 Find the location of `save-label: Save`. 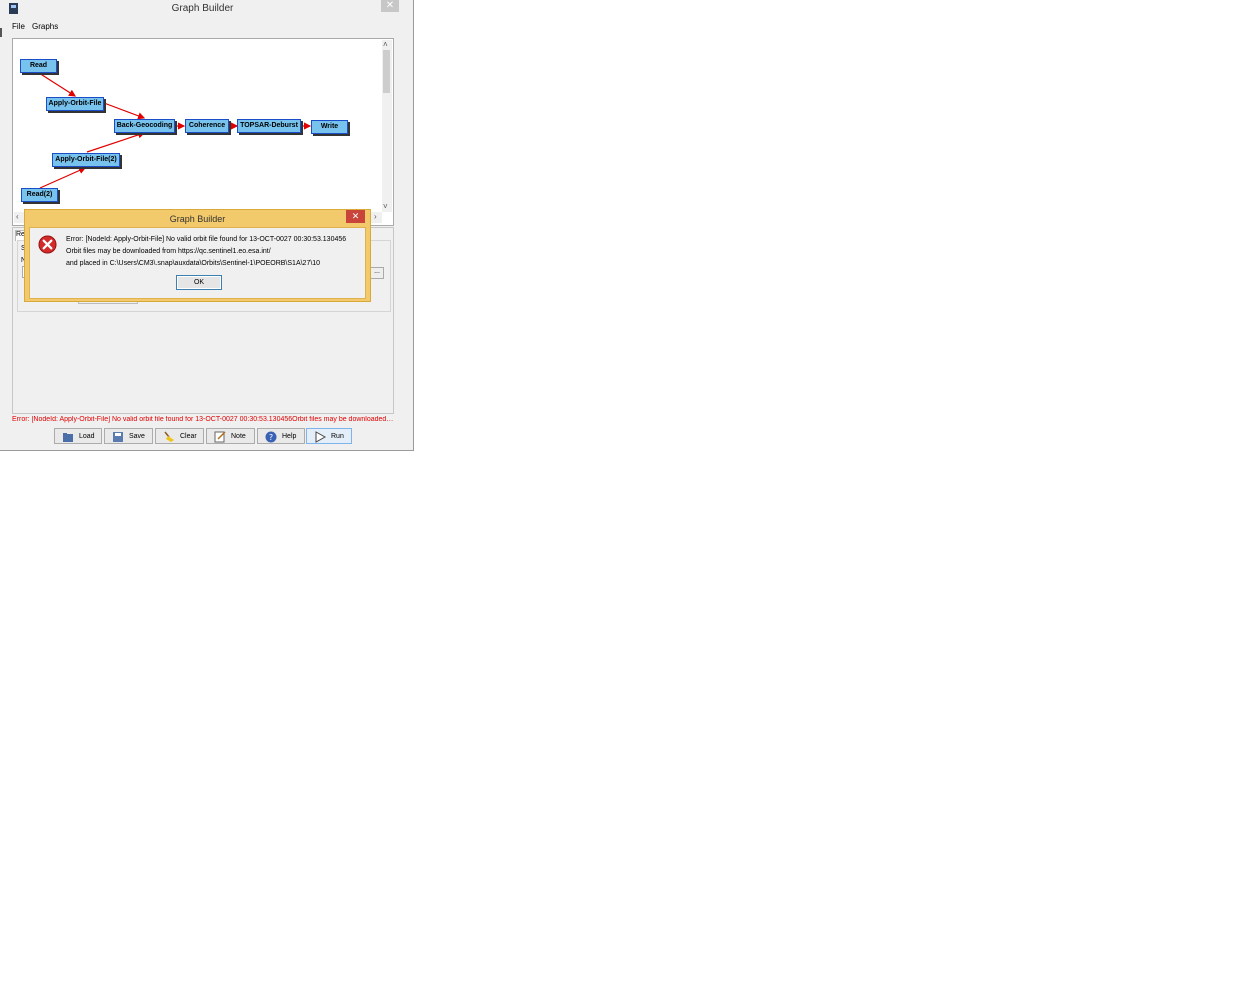

save-label: Save is located at coordinates (137, 436).